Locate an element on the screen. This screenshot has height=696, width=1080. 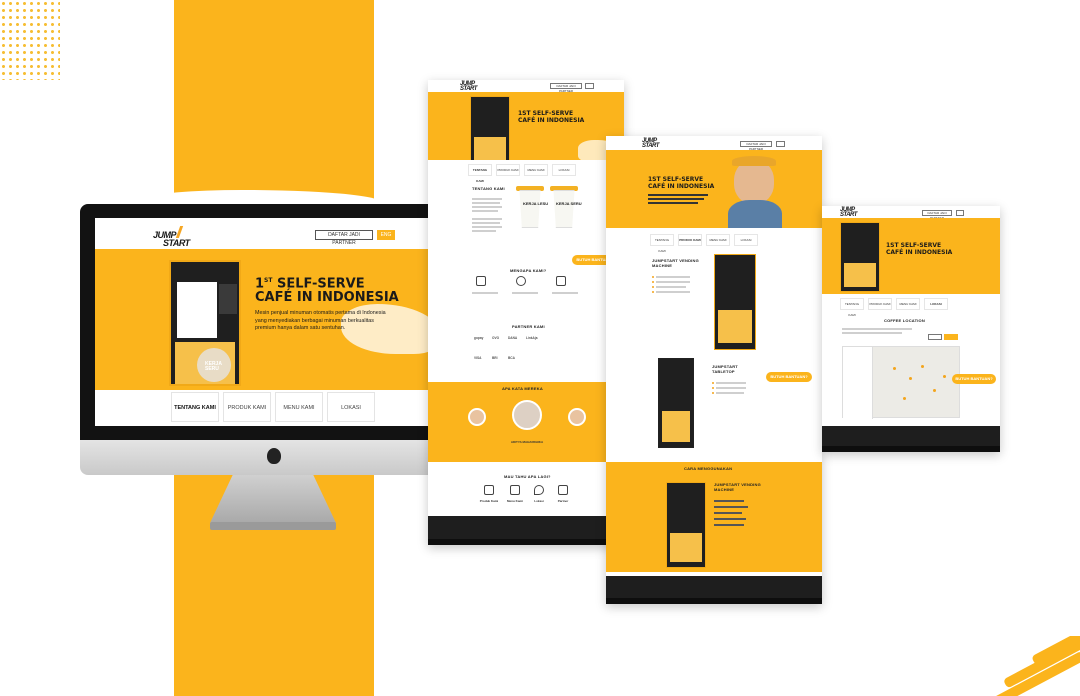
product-title: JUMPSTART VENDING MACHINE is located at coordinates (675, 263).